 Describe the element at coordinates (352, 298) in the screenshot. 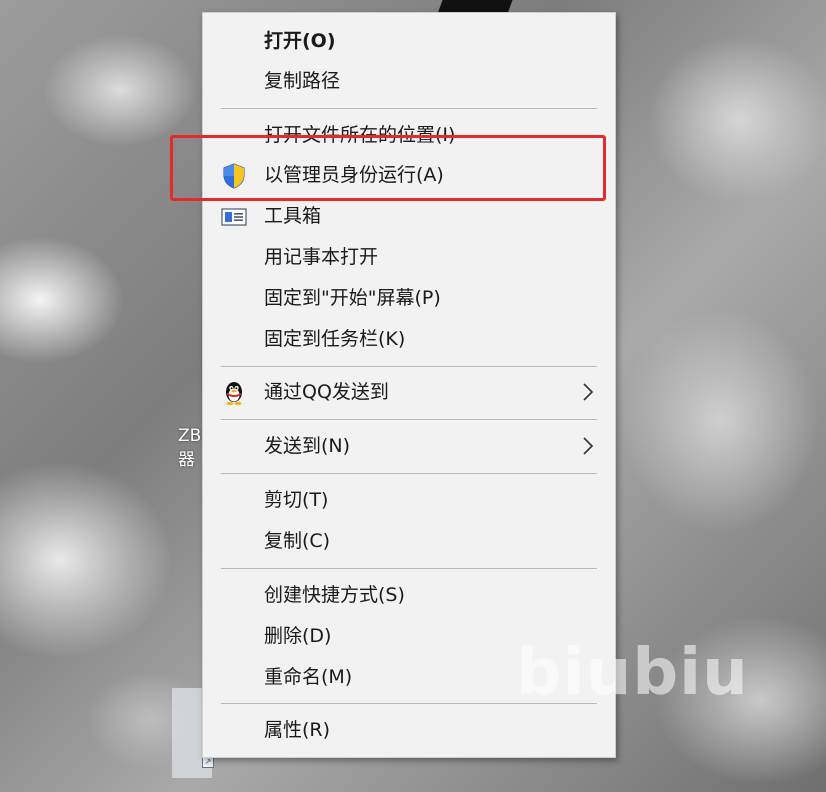

I see `menu-item-label: 固定到"开始"屏幕(P)` at that location.